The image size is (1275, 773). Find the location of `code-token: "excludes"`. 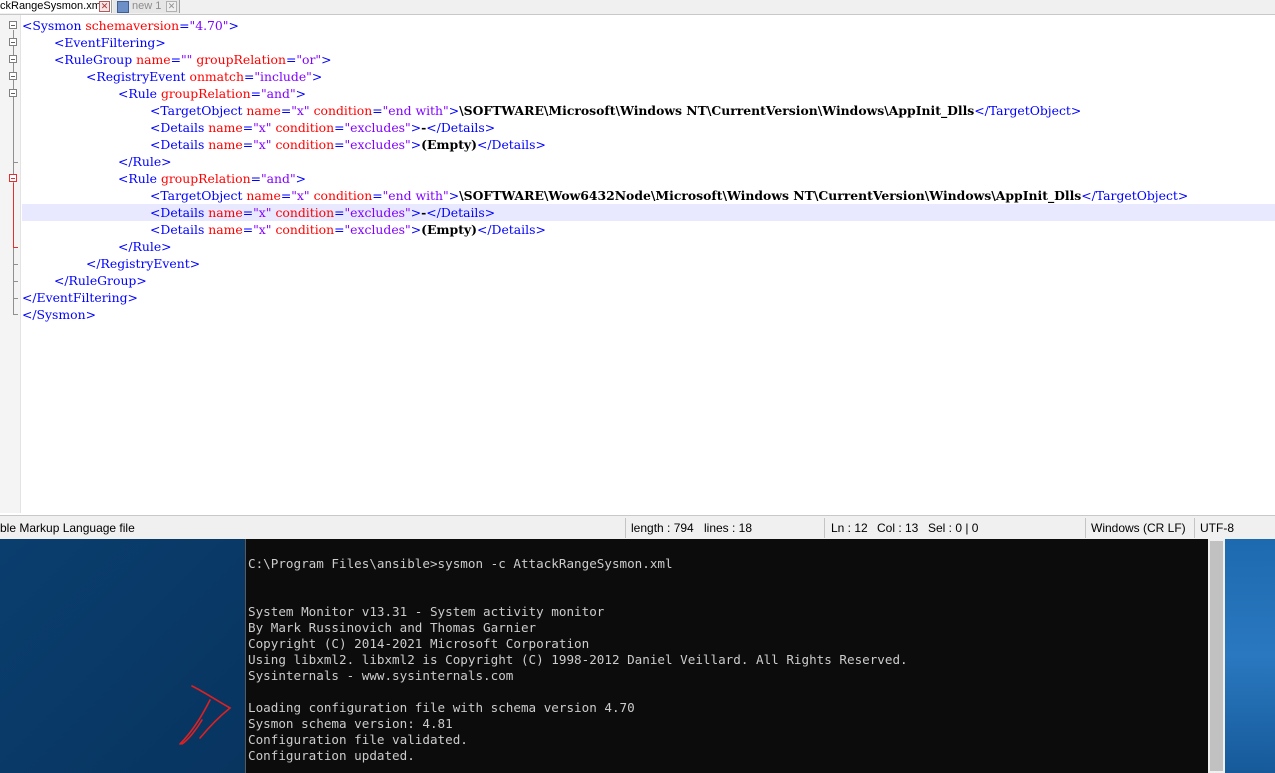

code-token: "excludes" is located at coordinates (377, 229).